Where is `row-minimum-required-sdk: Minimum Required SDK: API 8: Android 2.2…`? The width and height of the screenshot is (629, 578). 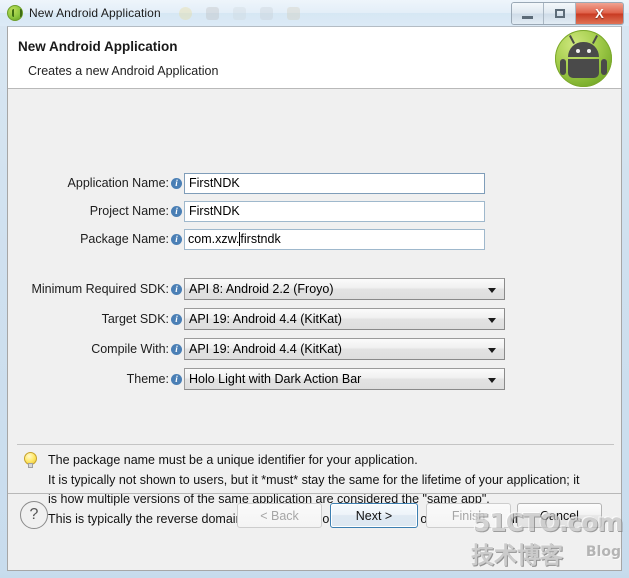 row-minimum-required-sdk: Minimum Required SDK: API 8: Android 2.2… is located at coordinates (314, 289).